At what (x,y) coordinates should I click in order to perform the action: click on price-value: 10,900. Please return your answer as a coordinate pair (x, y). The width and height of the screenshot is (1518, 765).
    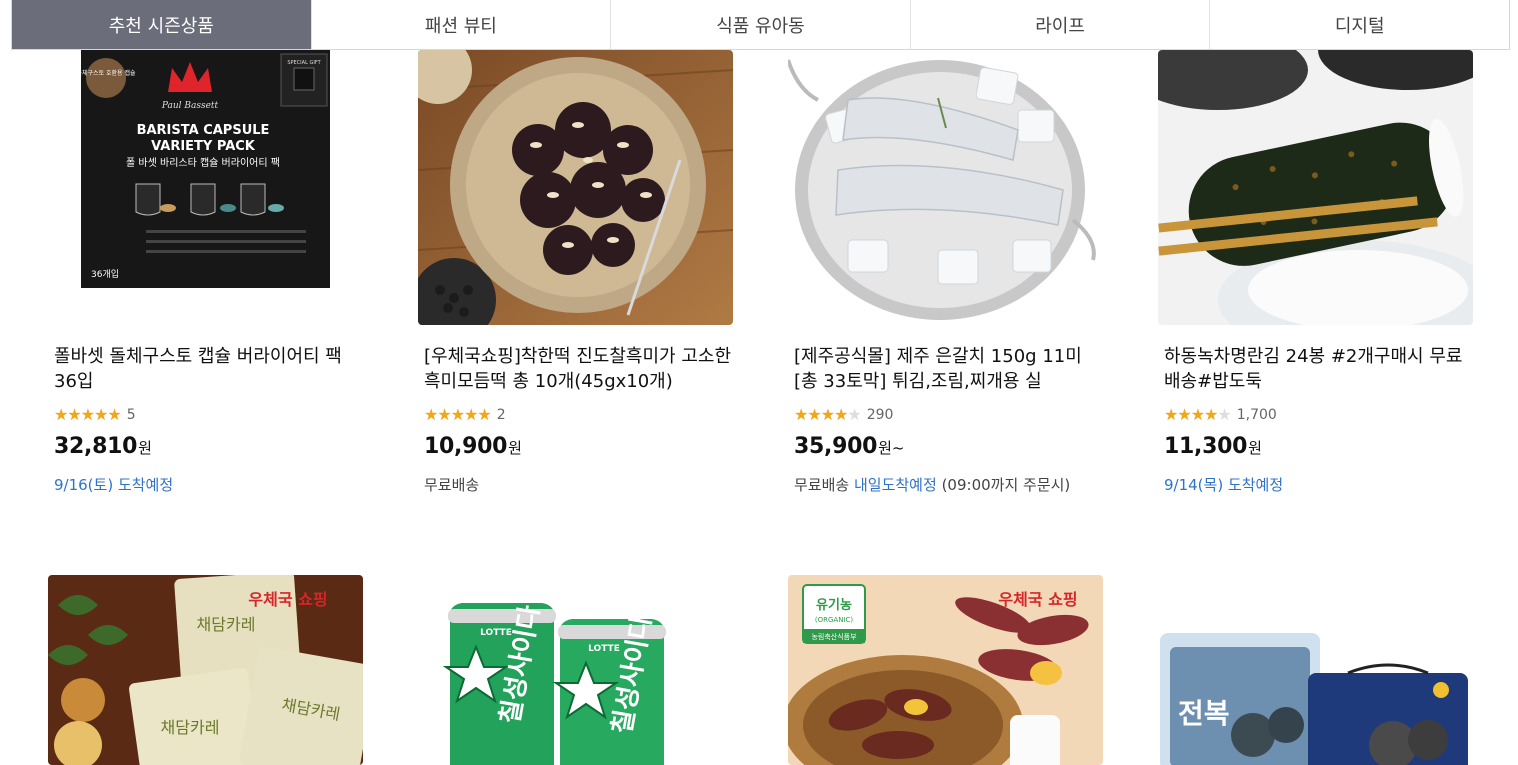
    Looking at the image, I should click on (466, 446).